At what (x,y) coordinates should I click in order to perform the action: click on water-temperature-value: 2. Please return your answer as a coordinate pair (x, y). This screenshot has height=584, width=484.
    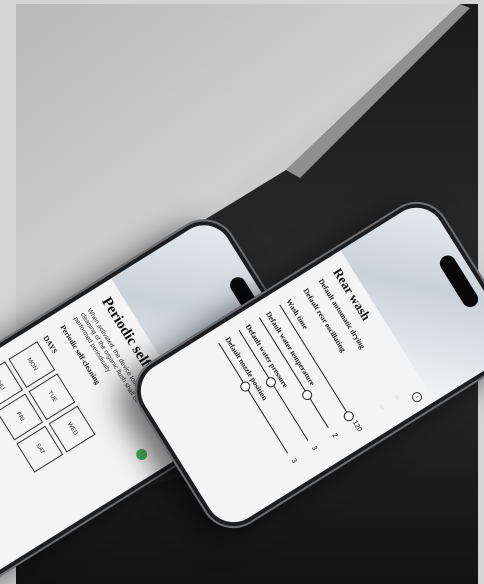
    Looking at the image, I should click on (334, 436).